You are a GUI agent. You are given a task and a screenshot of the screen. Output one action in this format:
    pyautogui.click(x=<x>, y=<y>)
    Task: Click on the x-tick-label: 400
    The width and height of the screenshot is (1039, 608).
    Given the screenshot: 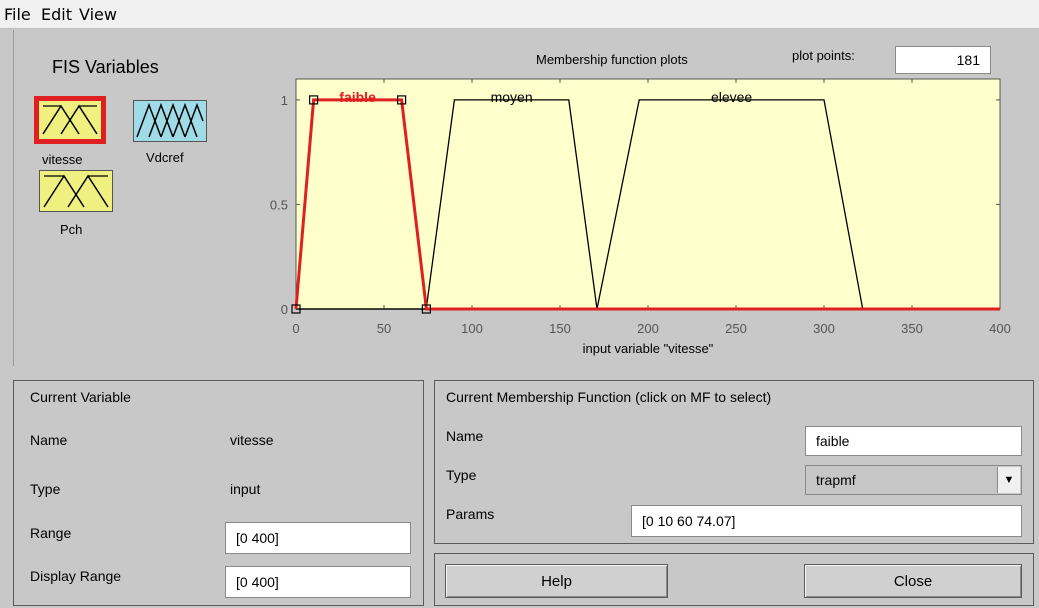 What is the action you would take?
    pyautogui.click(x=1000, y=328)
    